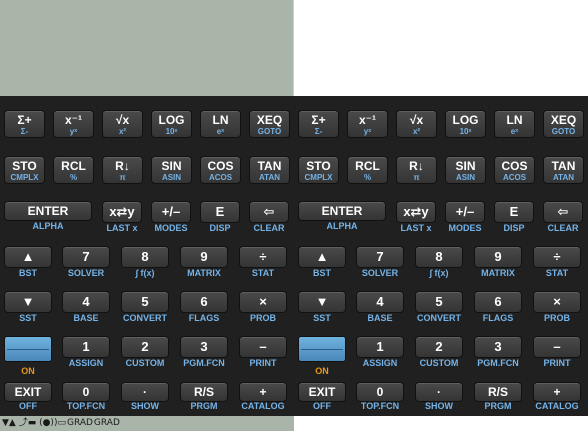 The width and height of the screenshot is (588, 431). I want to click on right-key-x-x-button: √x x², so click(416, 125).